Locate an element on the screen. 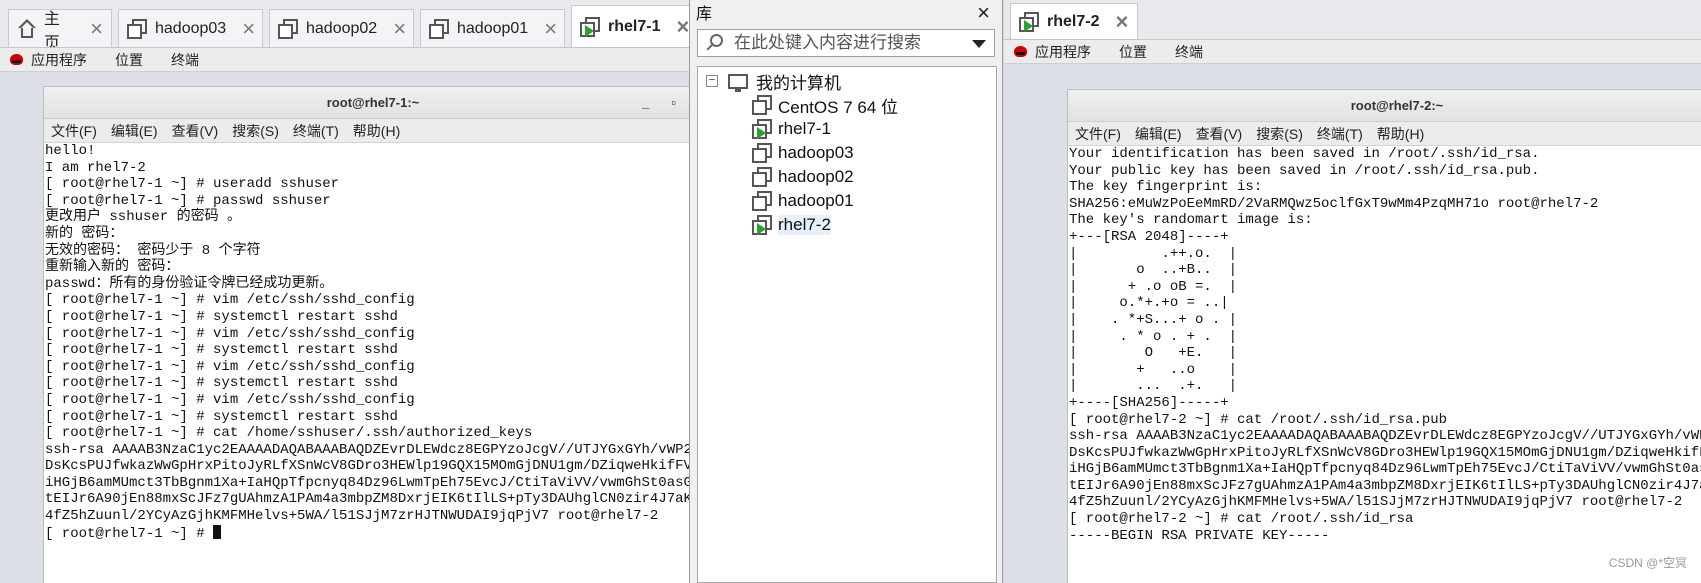 This screenshot has width=1701, height=583. tree-item-centos: CentOS 7 64 位 is located at coordinates (847, 105).